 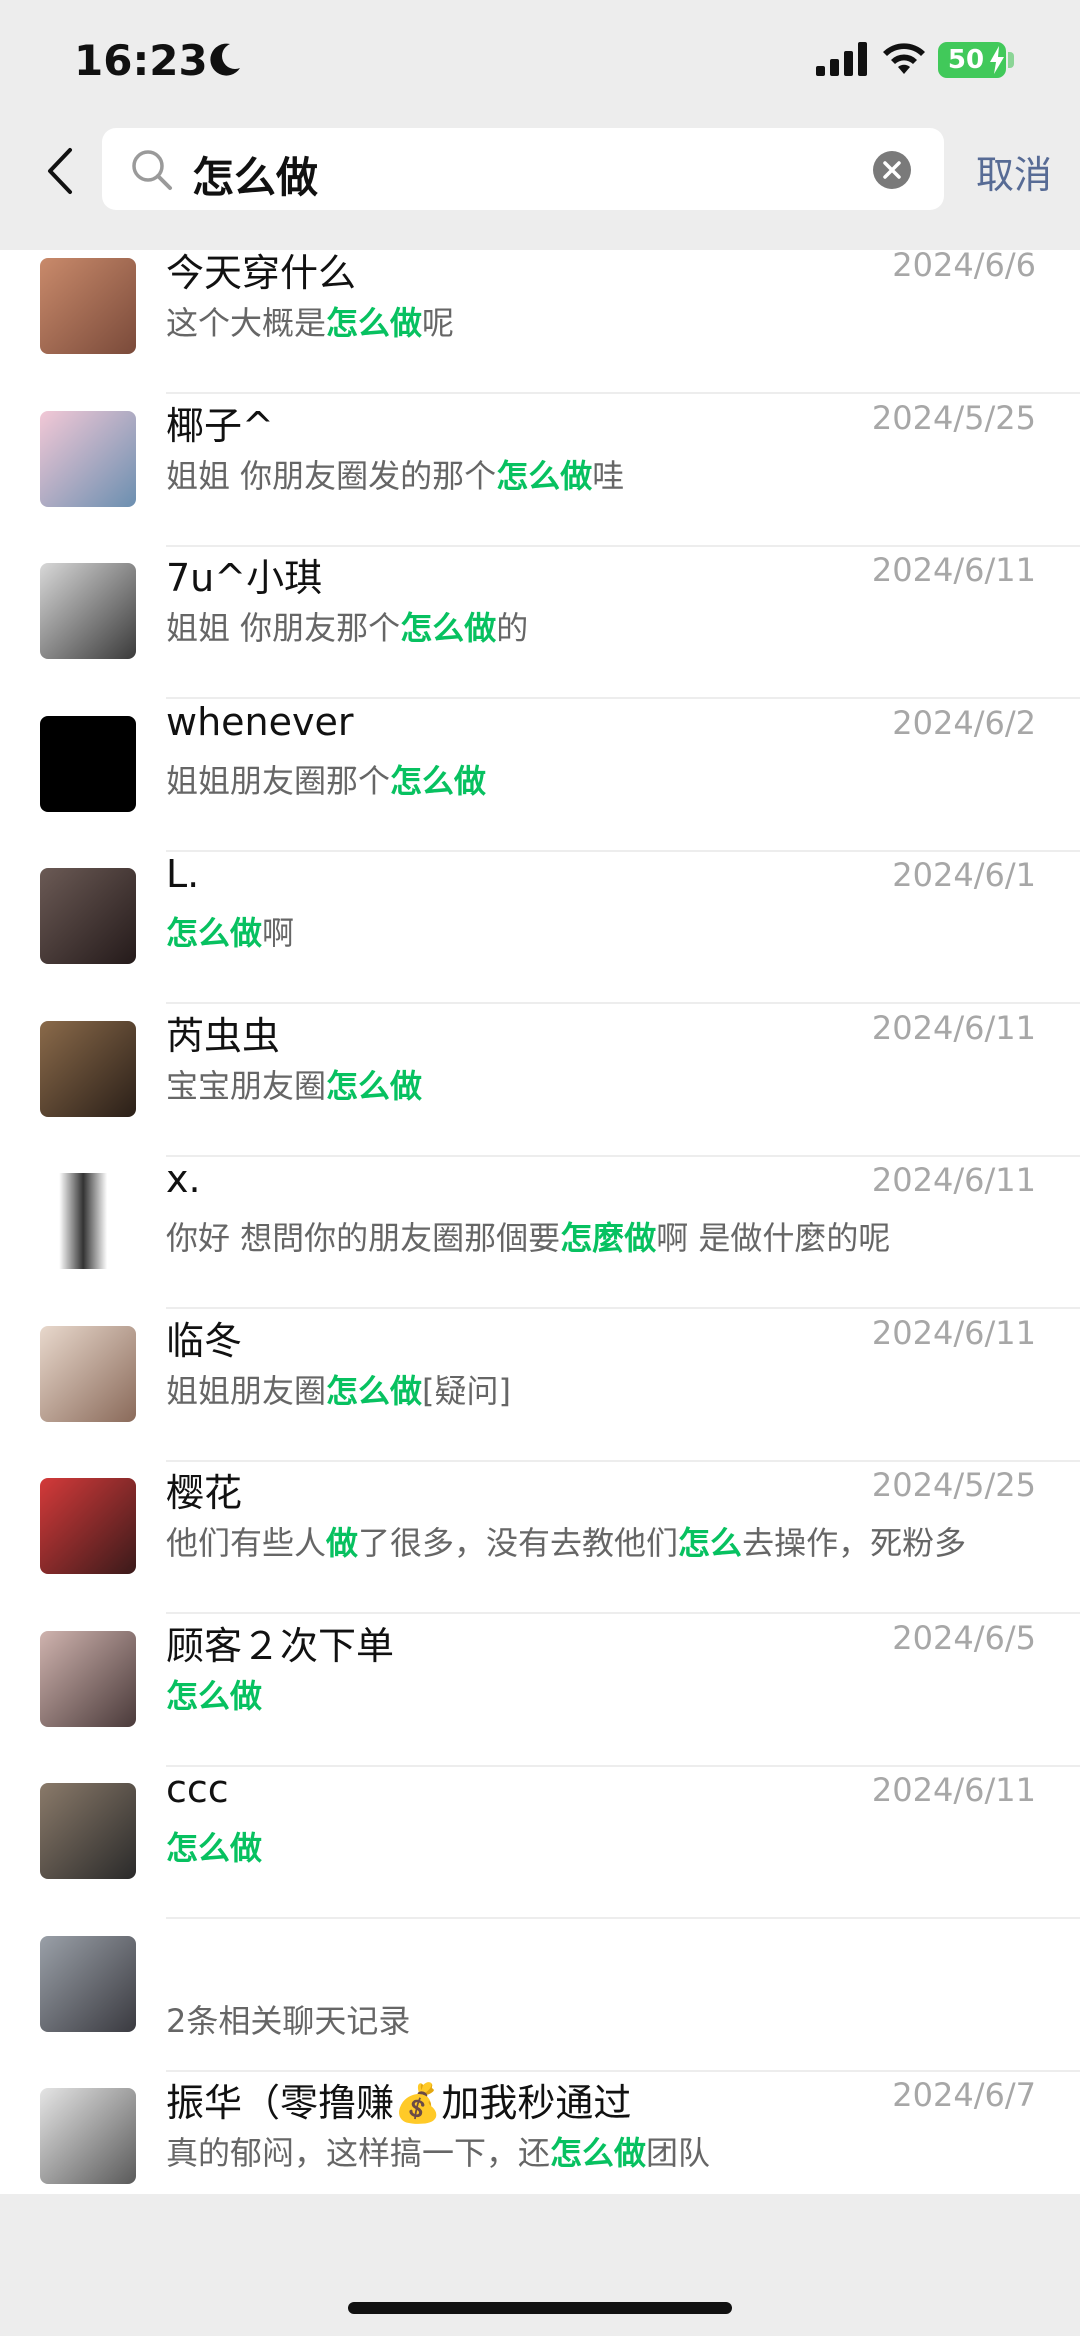 I want to click on message-date: 2024/5/25, so click(x=953, y=417).